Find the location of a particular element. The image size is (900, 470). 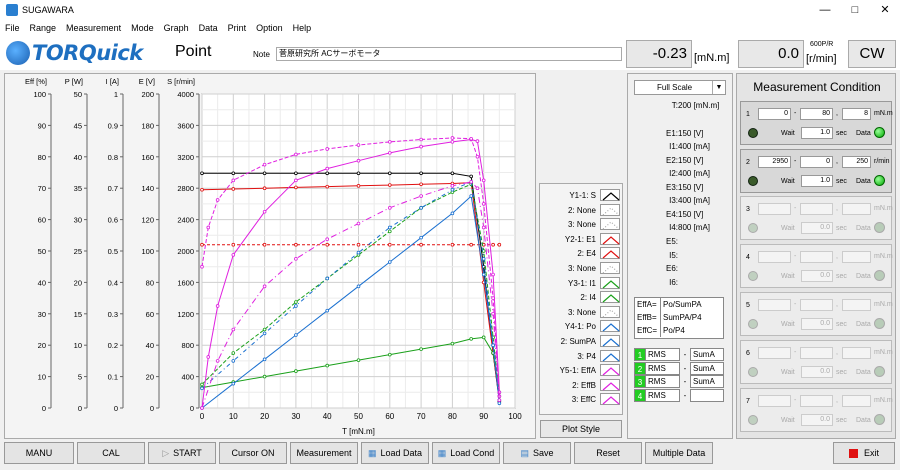

menu-measurement: Measurement is located at coordinates (93, 28).